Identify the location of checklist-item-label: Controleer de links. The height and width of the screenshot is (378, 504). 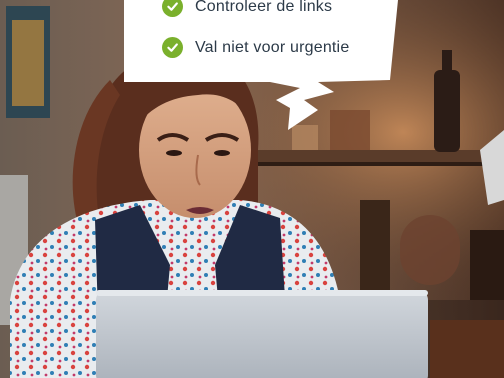
(264, 7).